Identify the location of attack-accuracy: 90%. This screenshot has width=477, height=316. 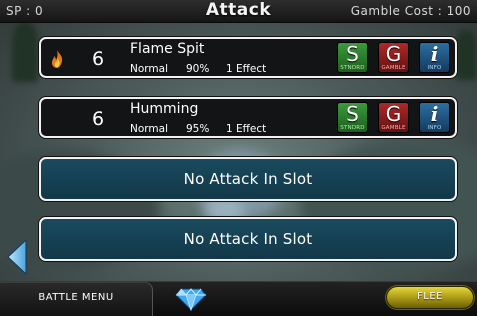
(198, 69).